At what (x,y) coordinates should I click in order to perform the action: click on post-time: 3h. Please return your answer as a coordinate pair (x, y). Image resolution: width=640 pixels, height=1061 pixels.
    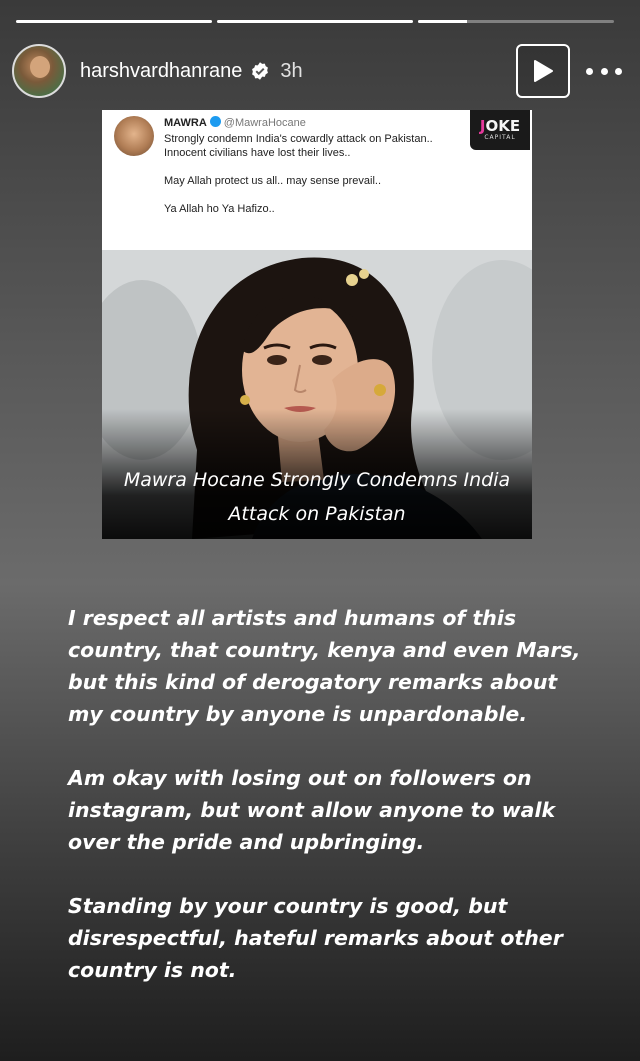
    Looking at the image, I should click on (291, 70).